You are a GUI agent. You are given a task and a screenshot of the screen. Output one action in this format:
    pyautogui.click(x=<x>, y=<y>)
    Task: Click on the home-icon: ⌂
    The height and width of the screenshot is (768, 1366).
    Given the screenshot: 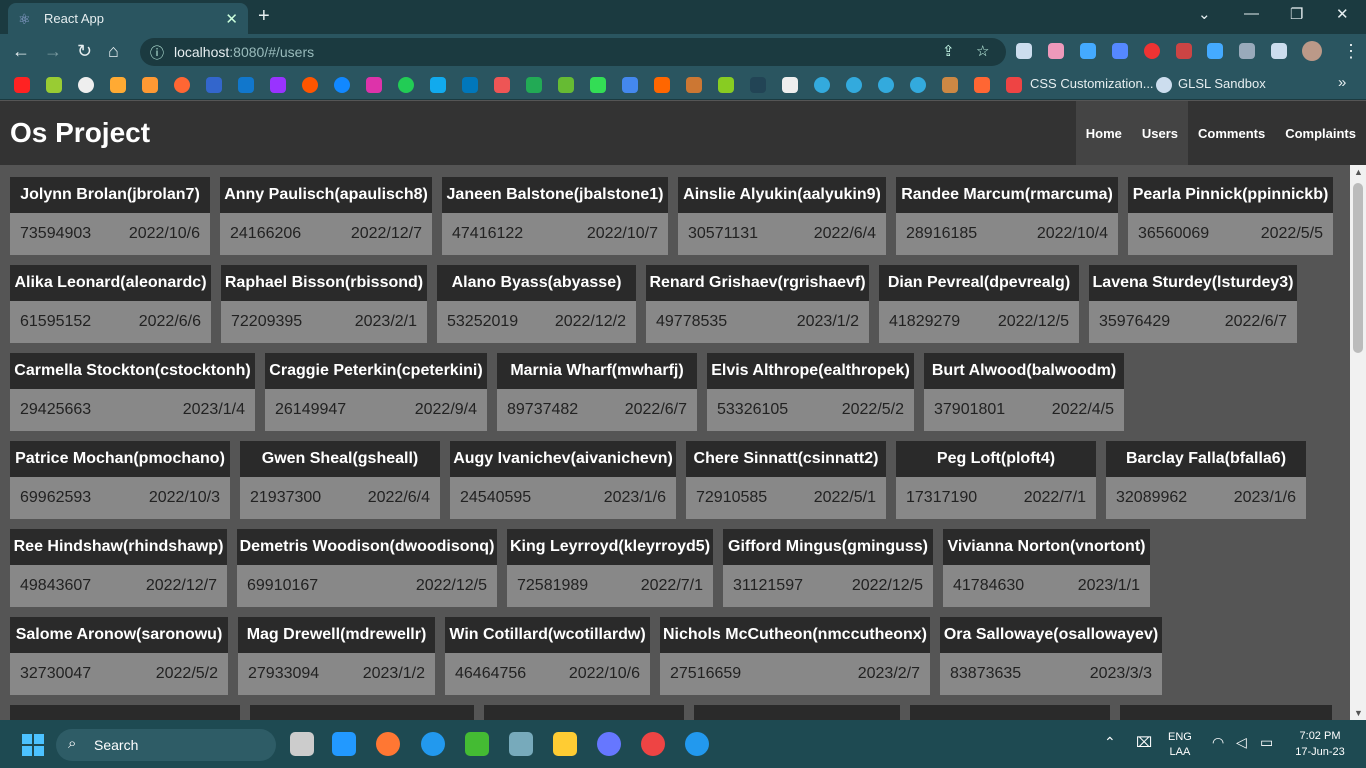 What is the action you would take?
    pyautogui.click(x=113, y=51)
    